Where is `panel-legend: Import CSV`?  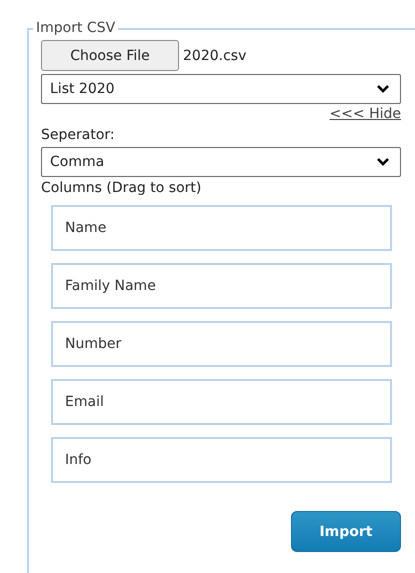 panel-legend: Import CSV is located at coordinates (75, 28).